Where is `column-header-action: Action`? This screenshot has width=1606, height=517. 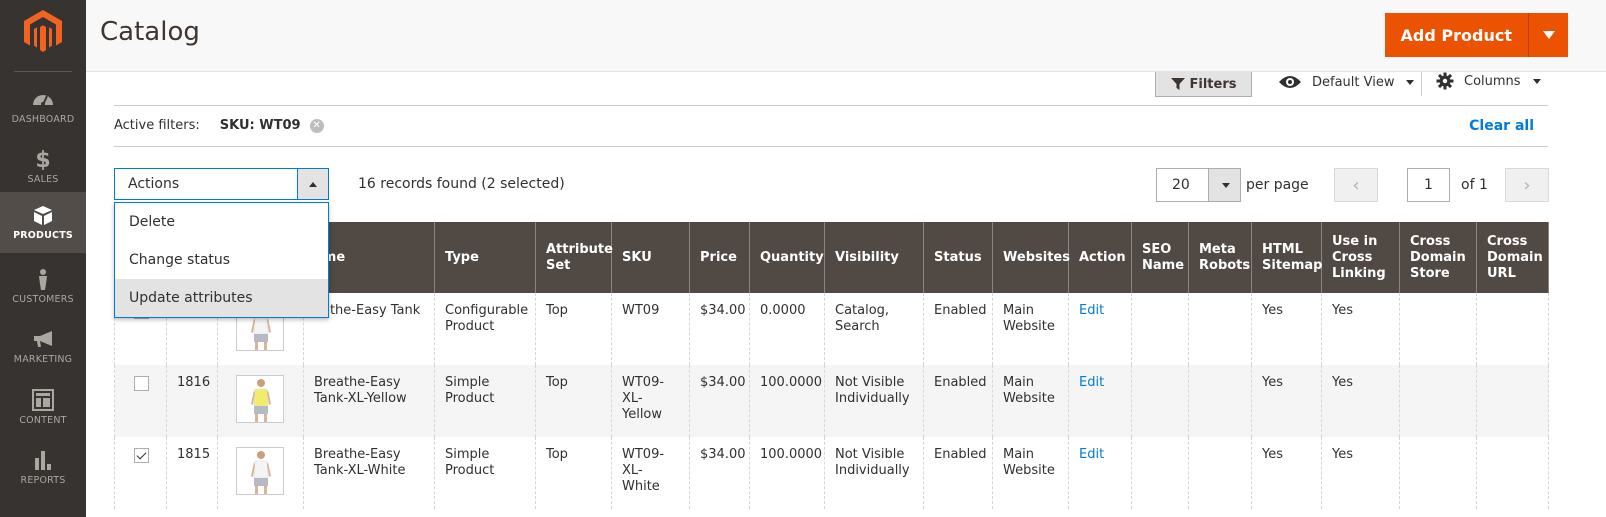
column-header-action: Action is located at coordinates (1100, 257).